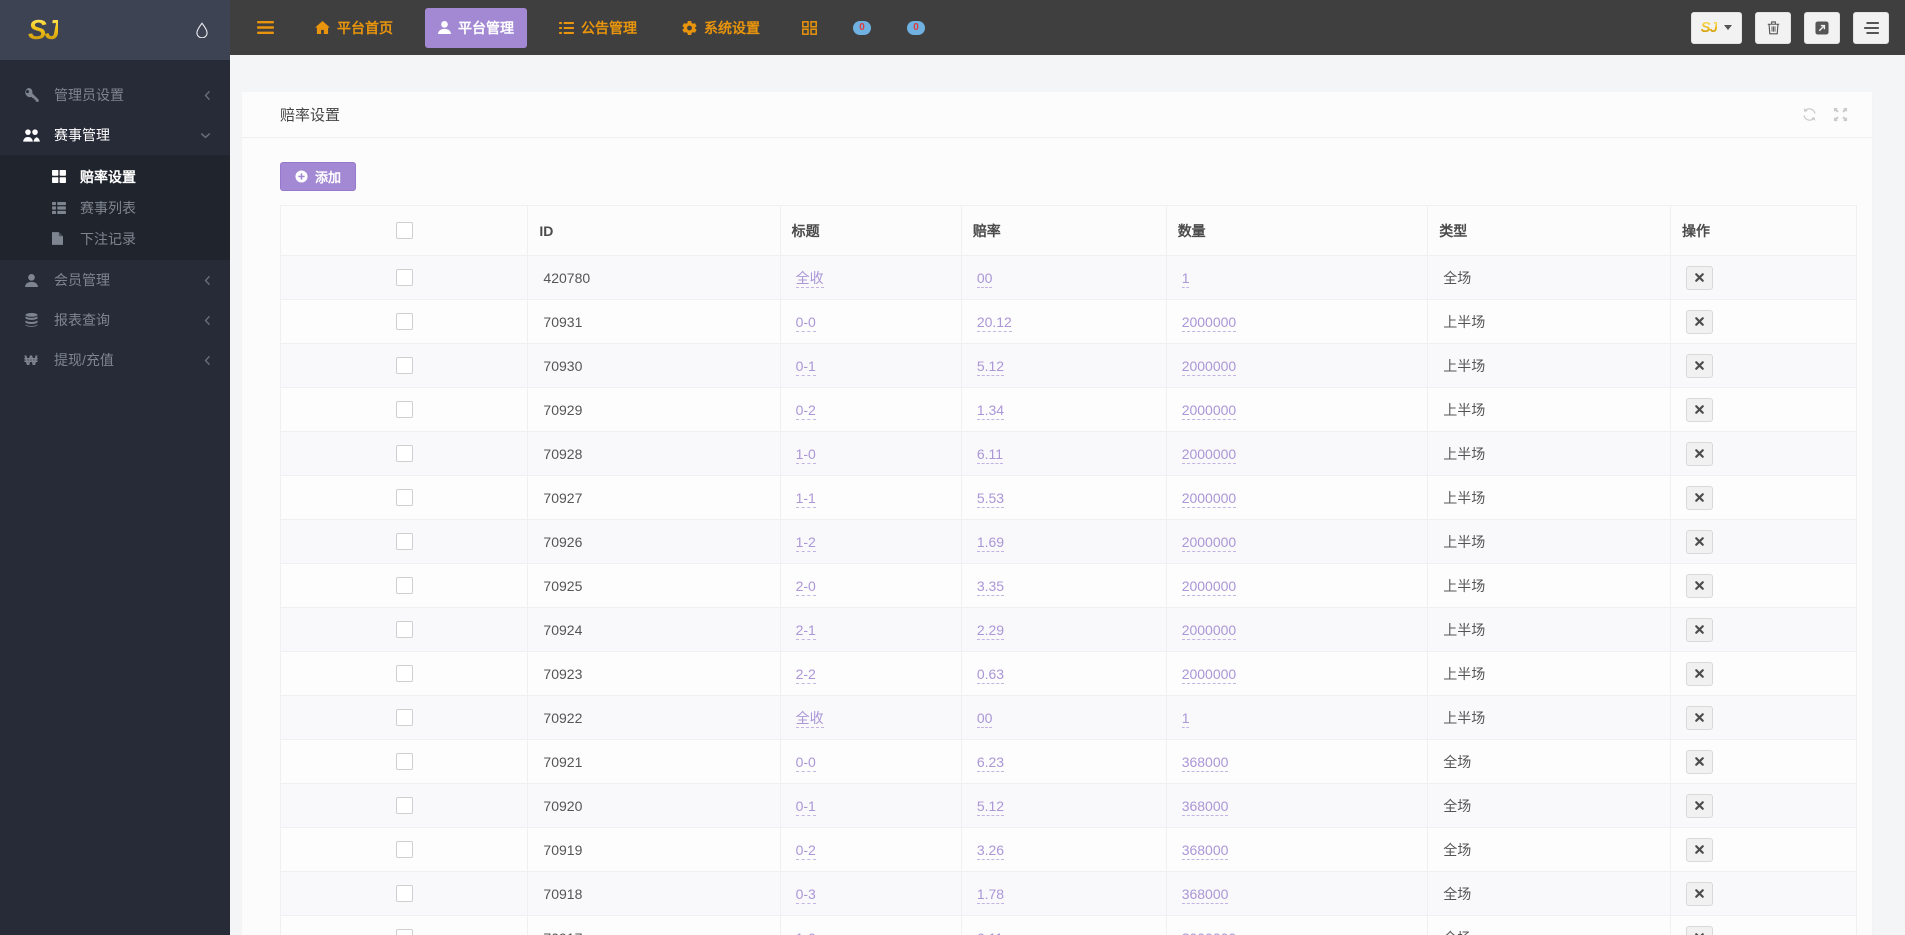 Image resolution: width=1905 pixels, height=935 pixels. Describe the element at coordinates (805, 674) in the screenshot. I see `row-title-link: 2-2` at that location.